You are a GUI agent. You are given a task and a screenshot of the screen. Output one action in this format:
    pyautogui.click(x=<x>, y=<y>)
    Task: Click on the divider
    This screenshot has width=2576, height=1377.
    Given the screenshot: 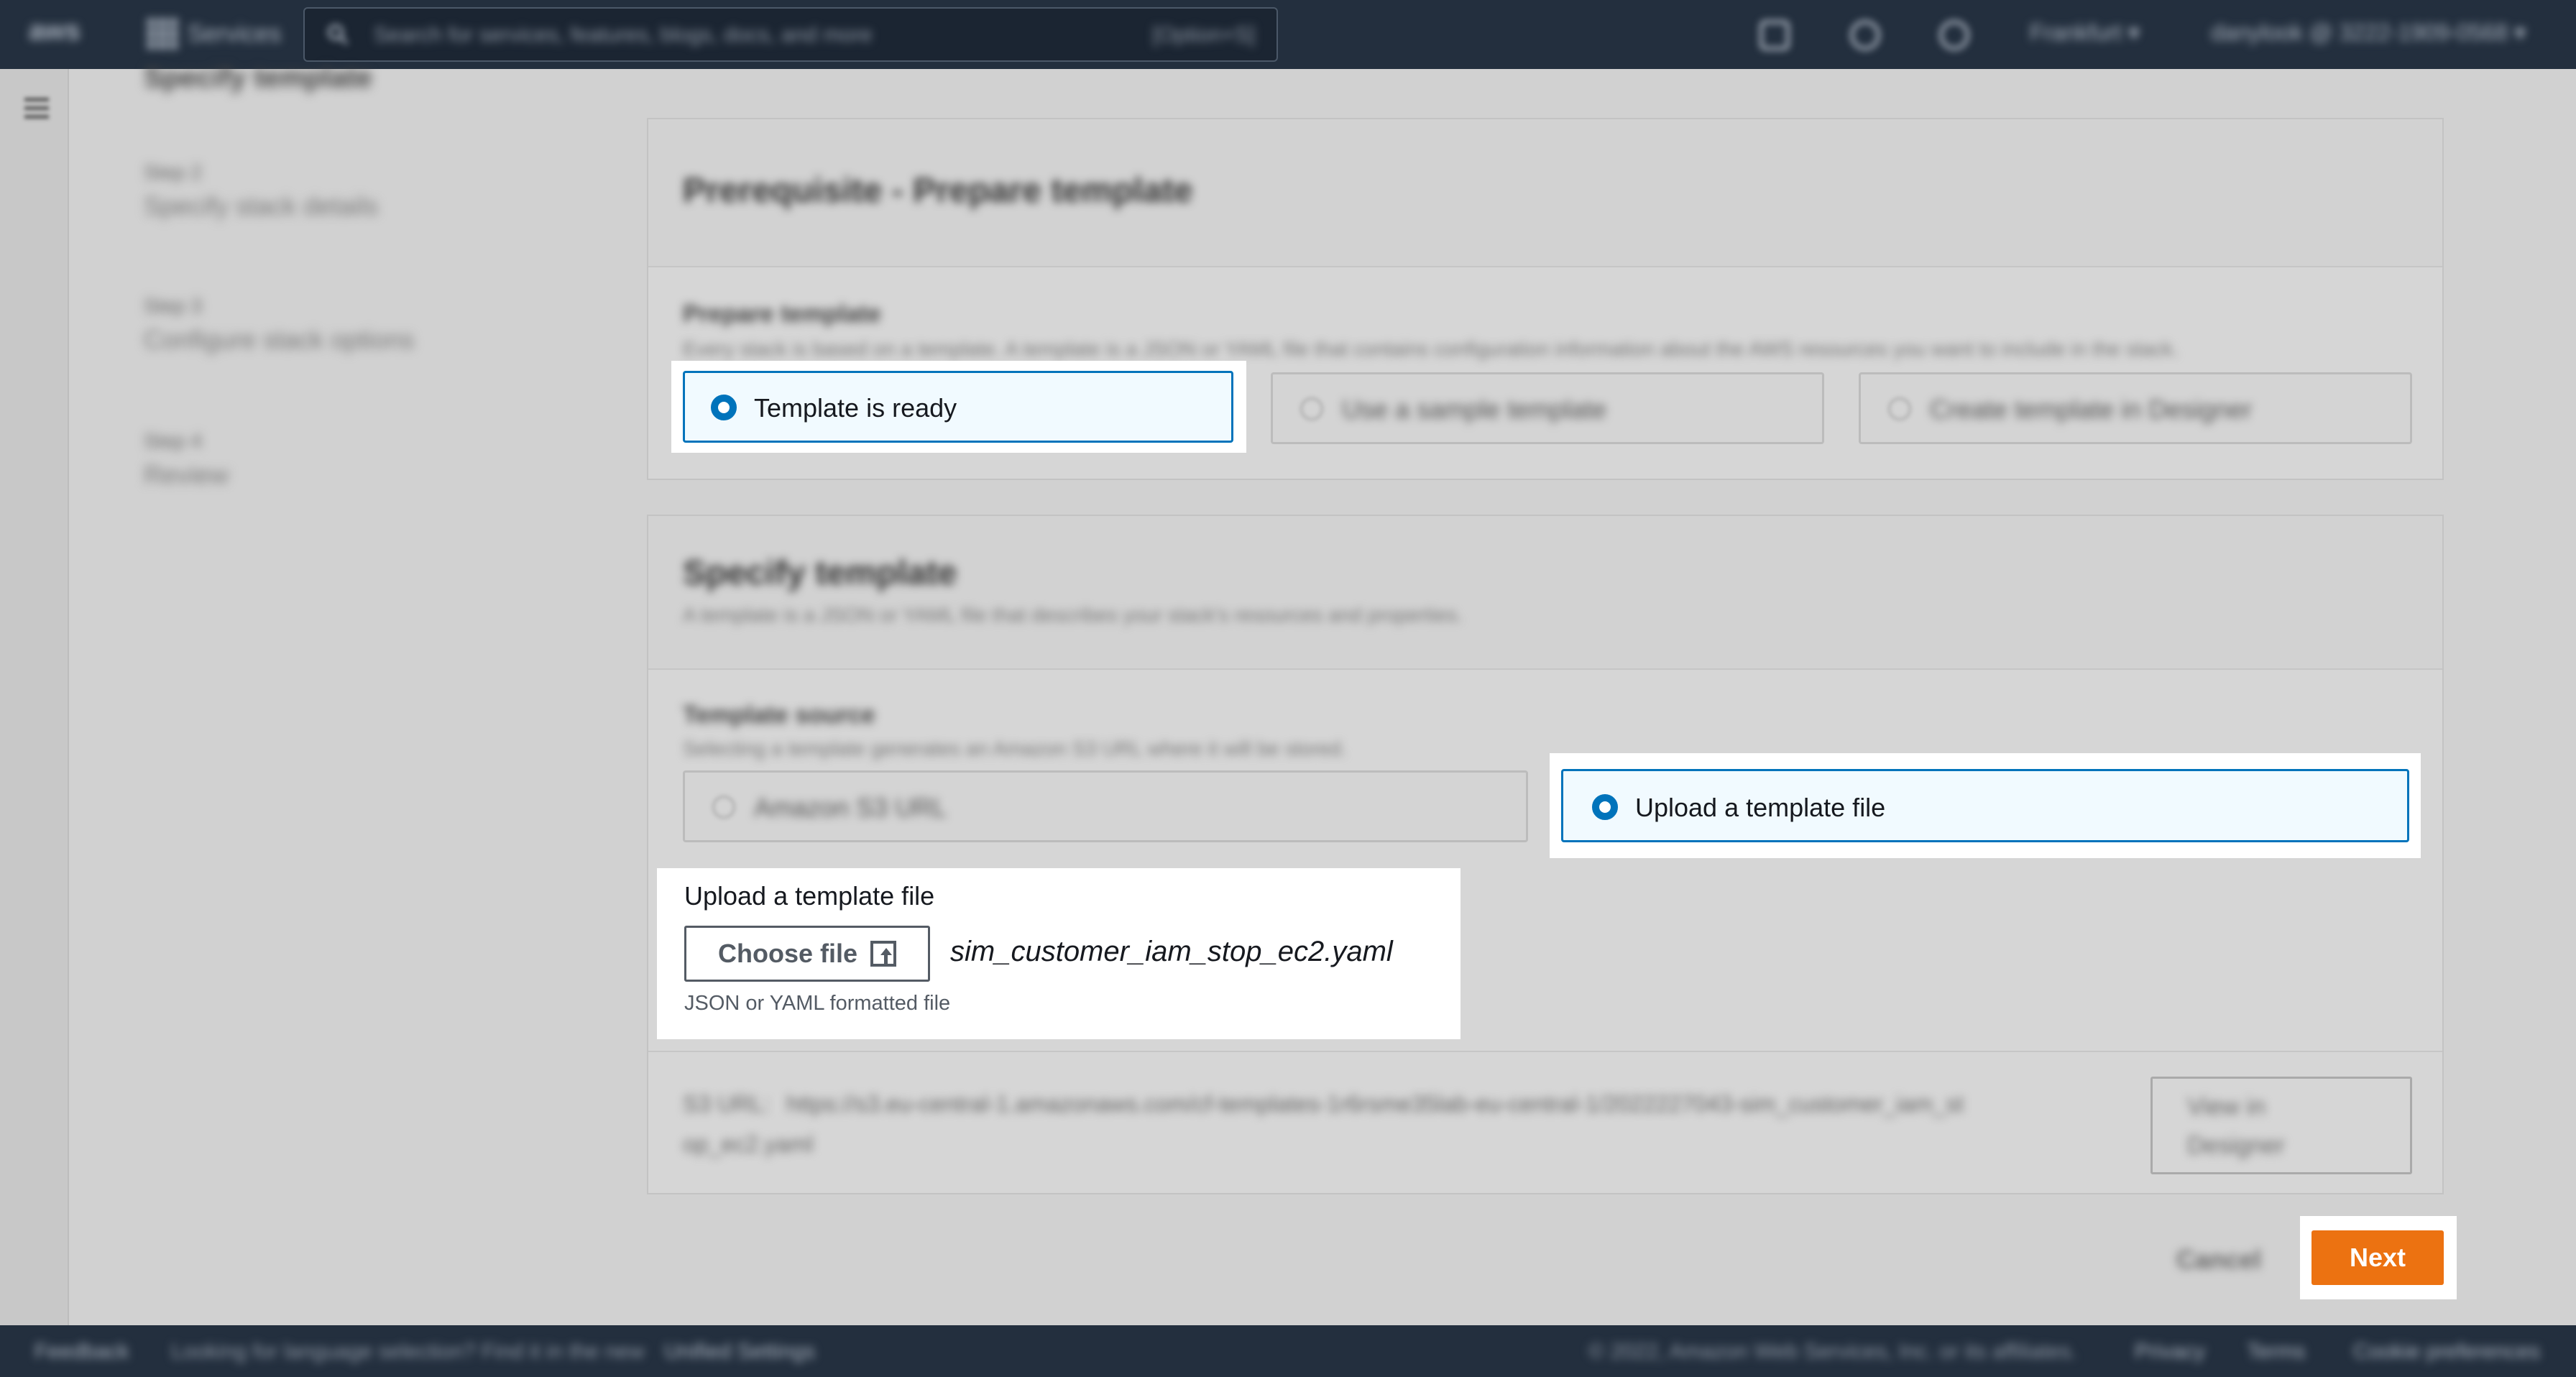 What is the action you would take?
    pyautogui.click(x=1545, y=1051)
    